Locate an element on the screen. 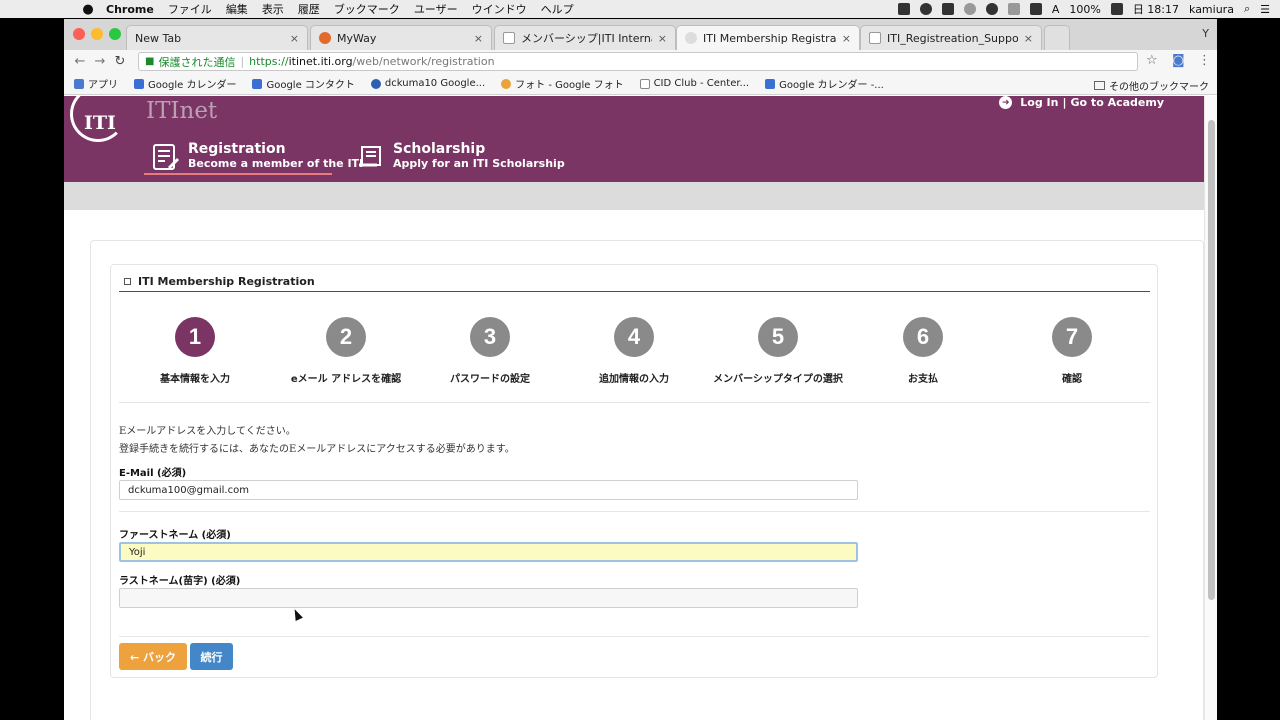 This screenshot has width=1280, height=720. step-label: お支払 is located at coordinates (923, 379).